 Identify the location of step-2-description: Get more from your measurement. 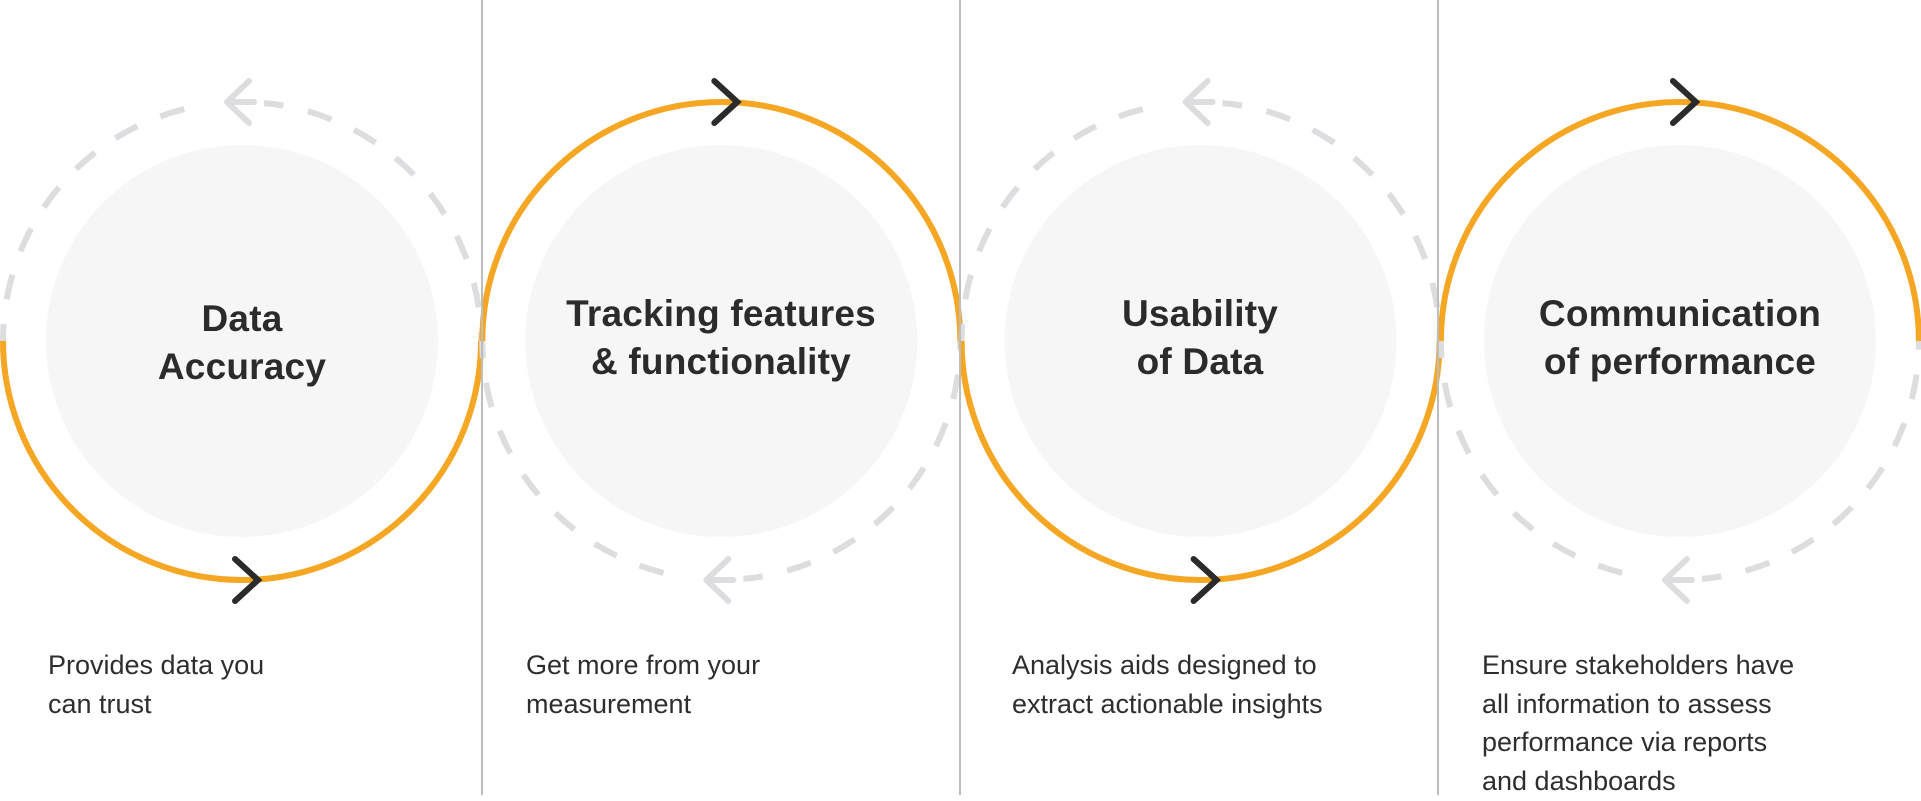
(643, 684).